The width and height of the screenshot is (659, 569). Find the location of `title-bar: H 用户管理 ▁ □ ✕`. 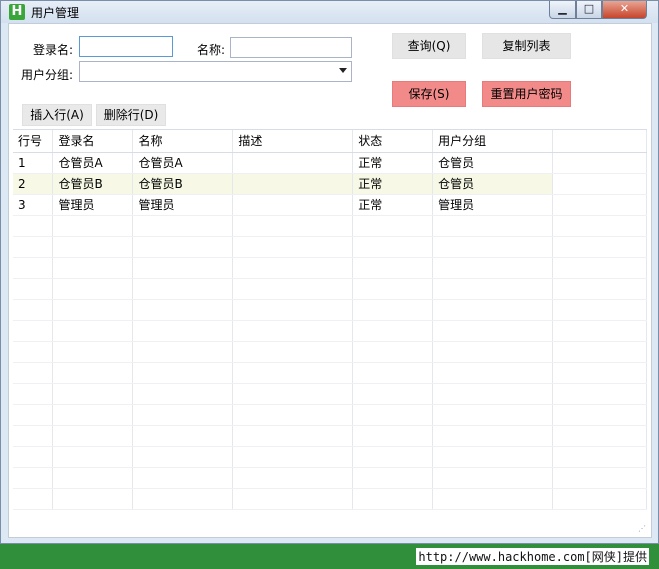

title-bar: H 用户管理 ▁ □ ✕ is located at coordinates (329, 12).